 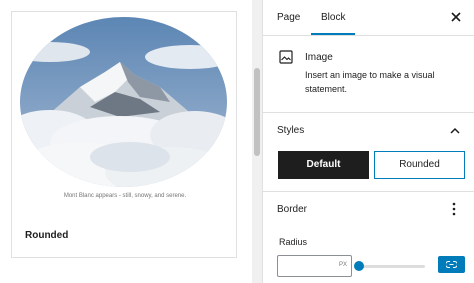 I want to click on style-rounded-button: Rounded, so click(x=419, y=165).